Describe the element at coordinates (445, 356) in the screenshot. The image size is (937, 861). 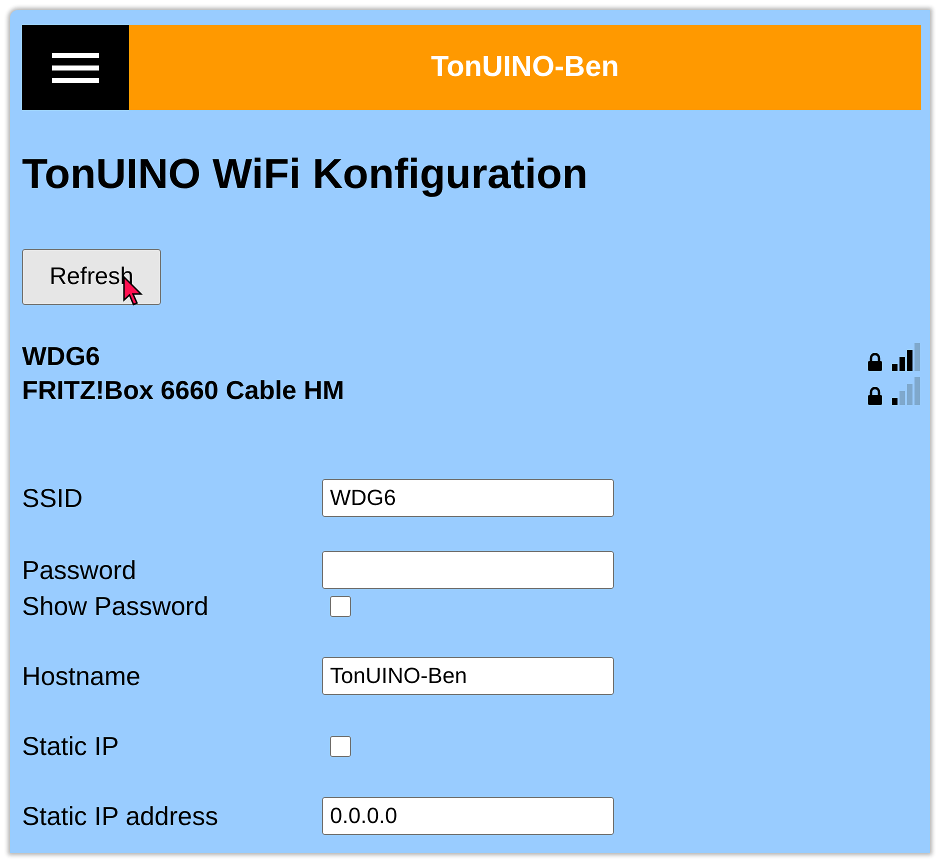
I see `network-name: WDG6` at that location.